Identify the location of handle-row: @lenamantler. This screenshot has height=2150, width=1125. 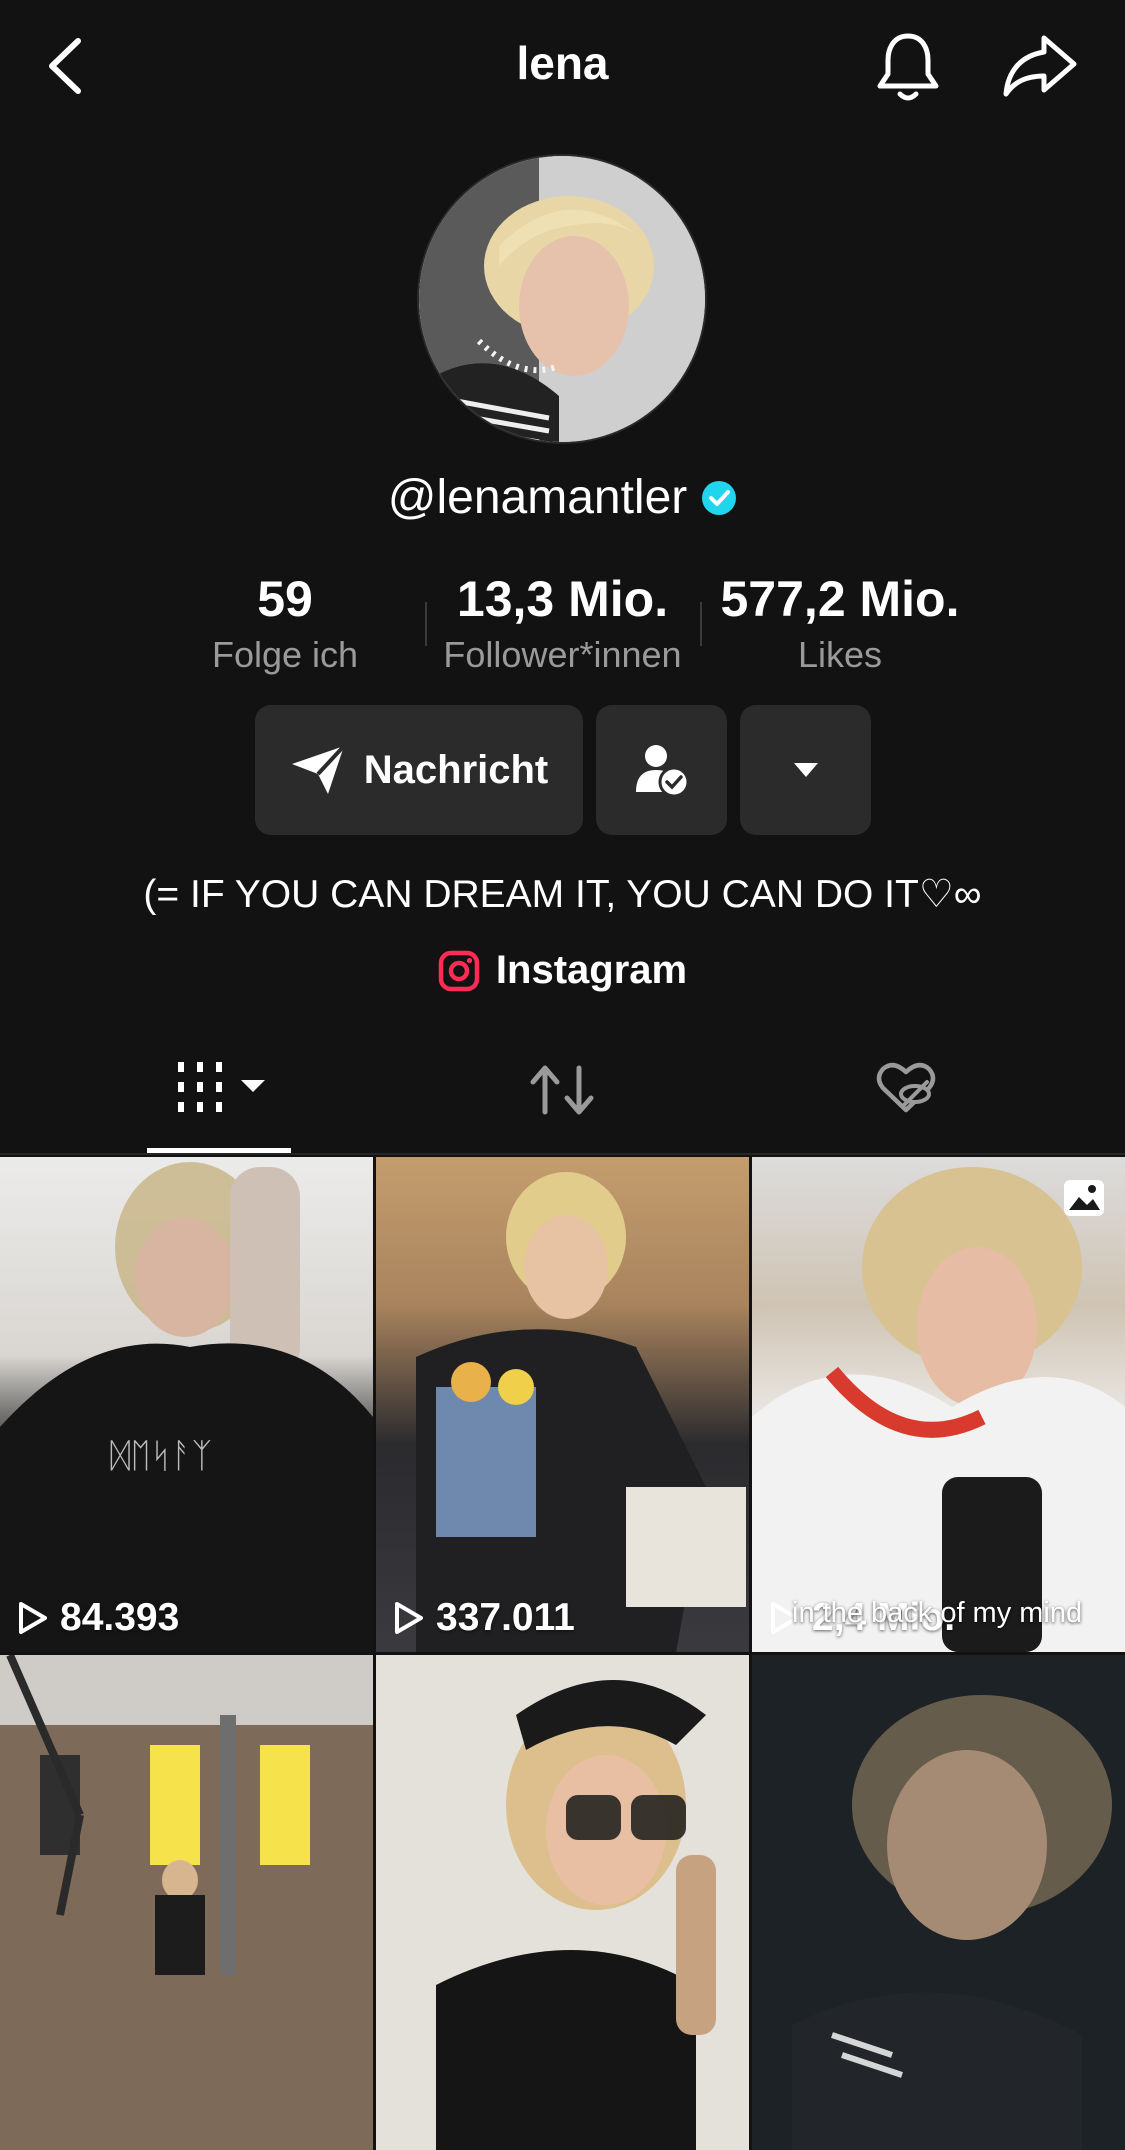
(562, 497).